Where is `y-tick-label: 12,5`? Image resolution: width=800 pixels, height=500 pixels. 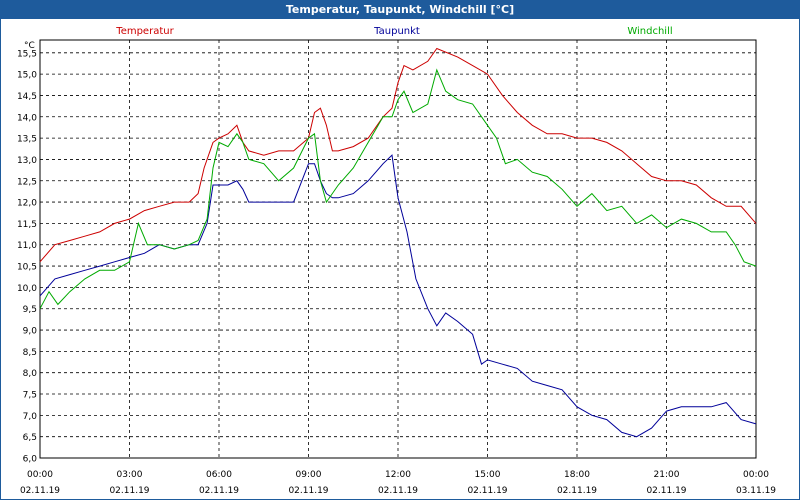
y-tick-label: 12,5 is located at coordinates (27, 182).